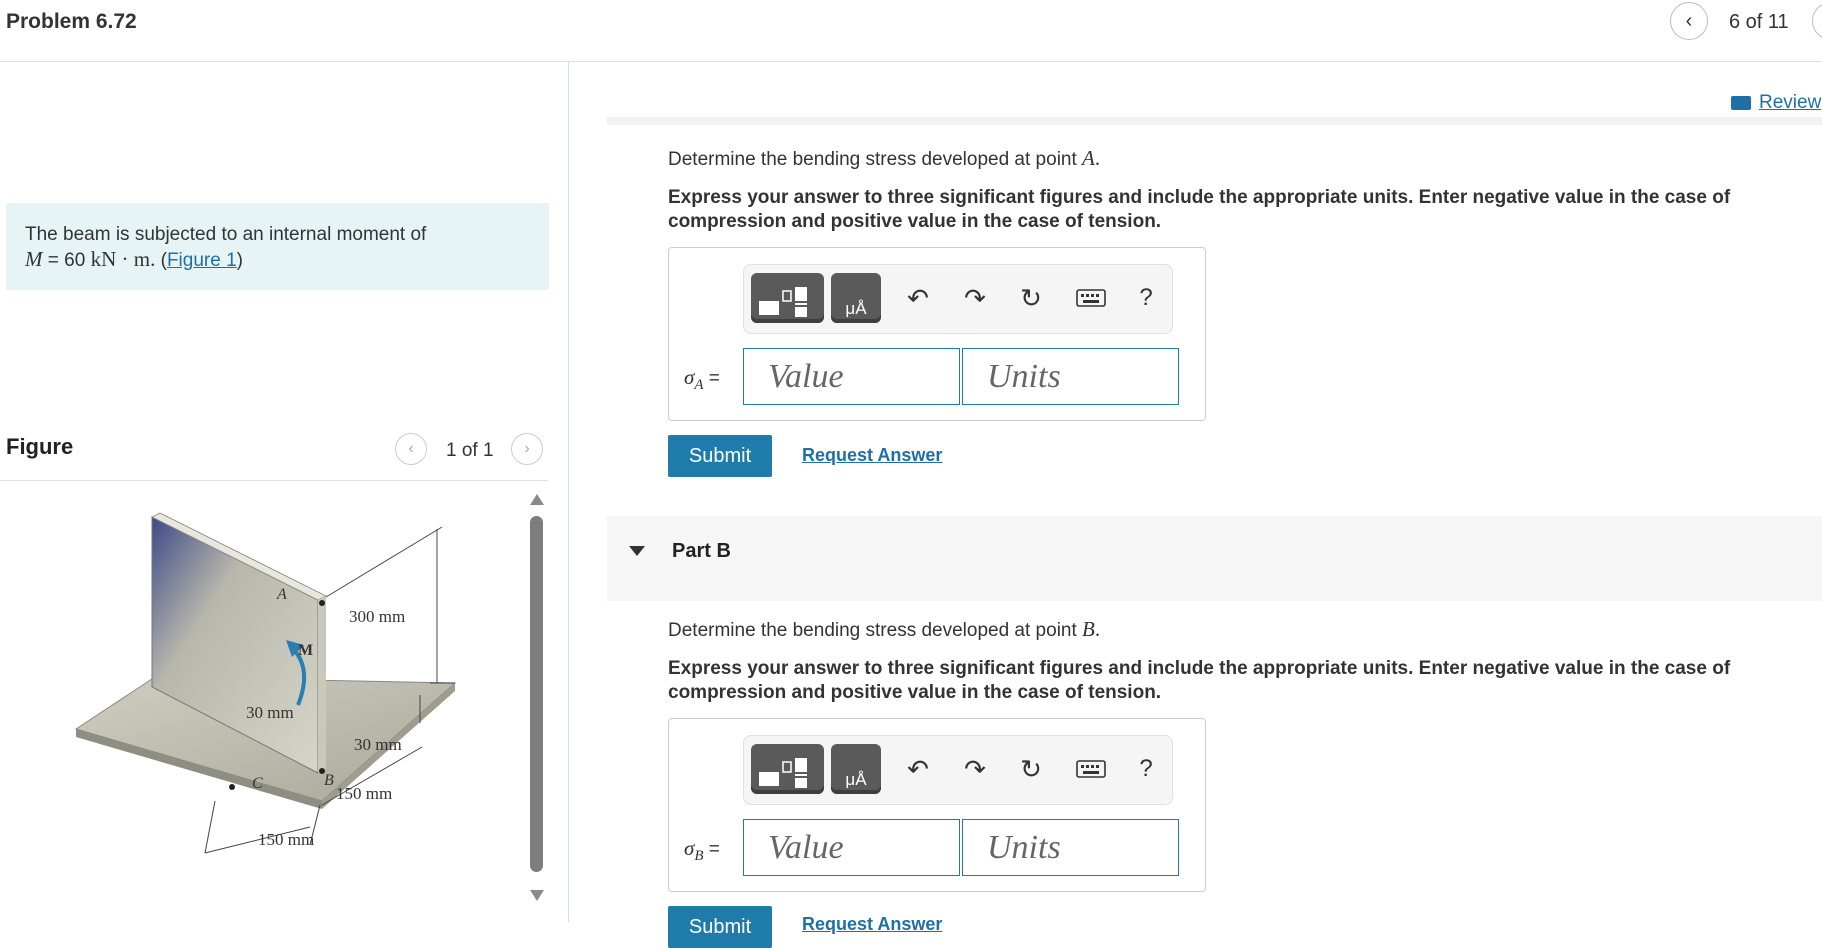 The height and width of the screenshot is (948, 1822). What do you see at coordinates (377, 616) in the screenshot?
I see `dim-300mm: 300 mm` at bounding box center [377, 616].